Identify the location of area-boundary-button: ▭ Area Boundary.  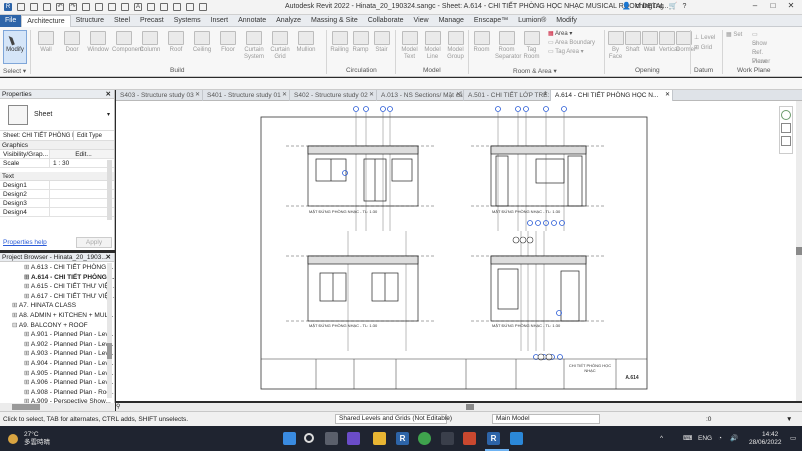
(571, 43).